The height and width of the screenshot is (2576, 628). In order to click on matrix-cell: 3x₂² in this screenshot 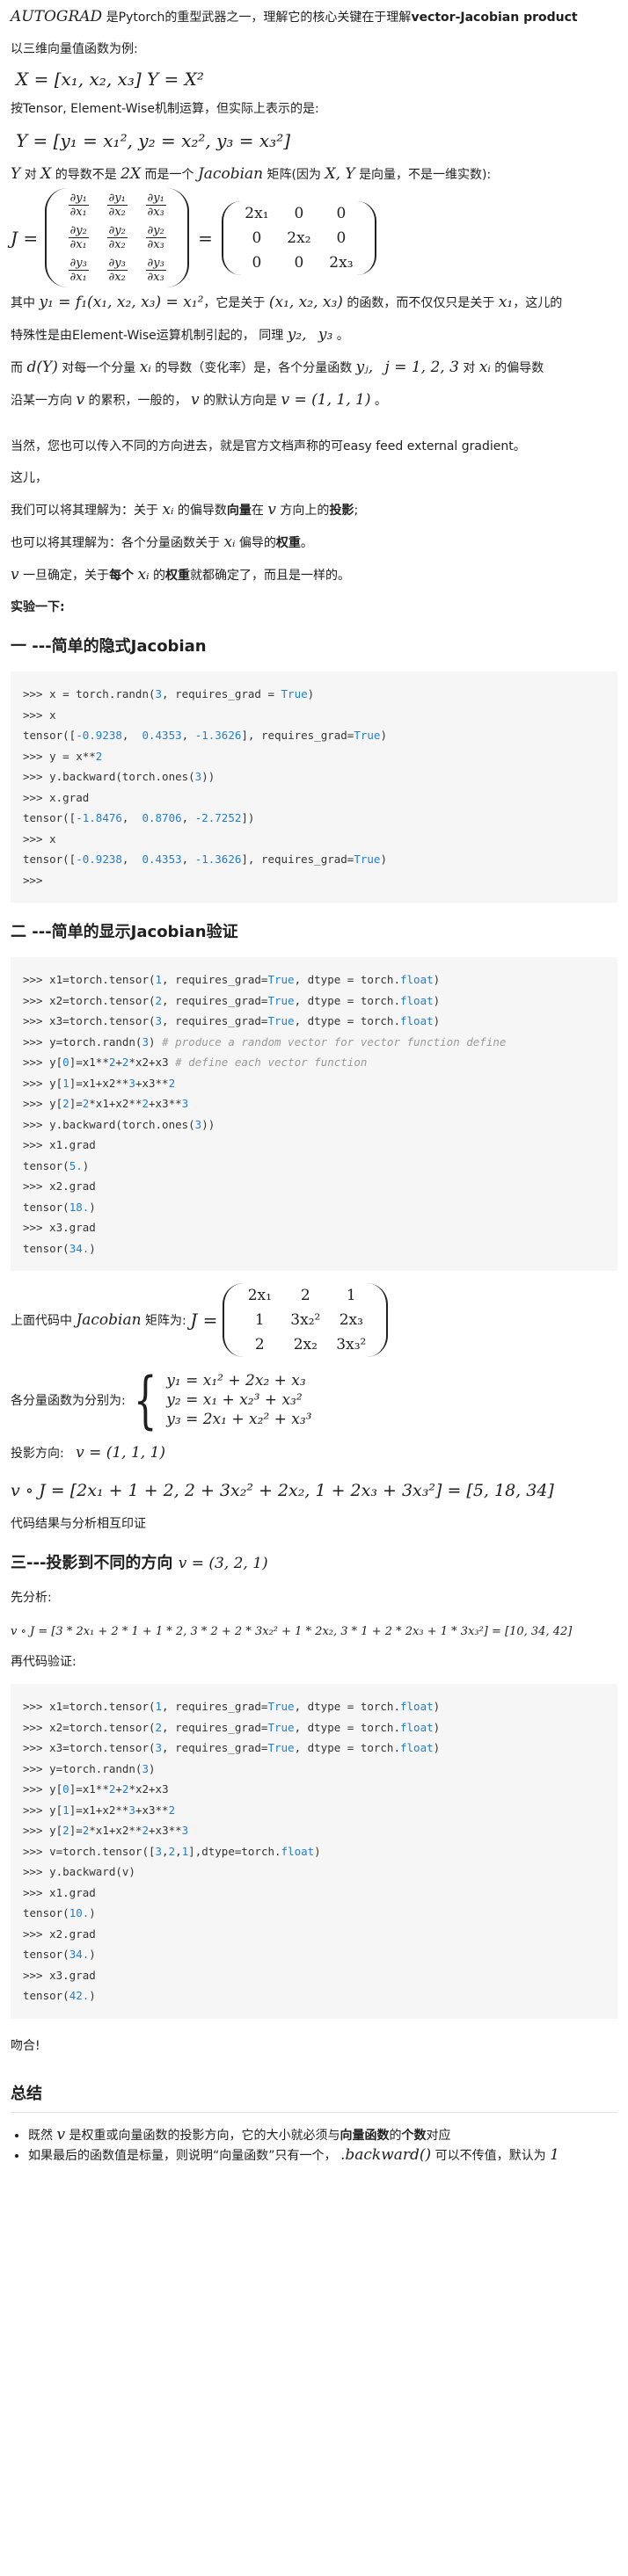, I will do `click(305, 1320)`.